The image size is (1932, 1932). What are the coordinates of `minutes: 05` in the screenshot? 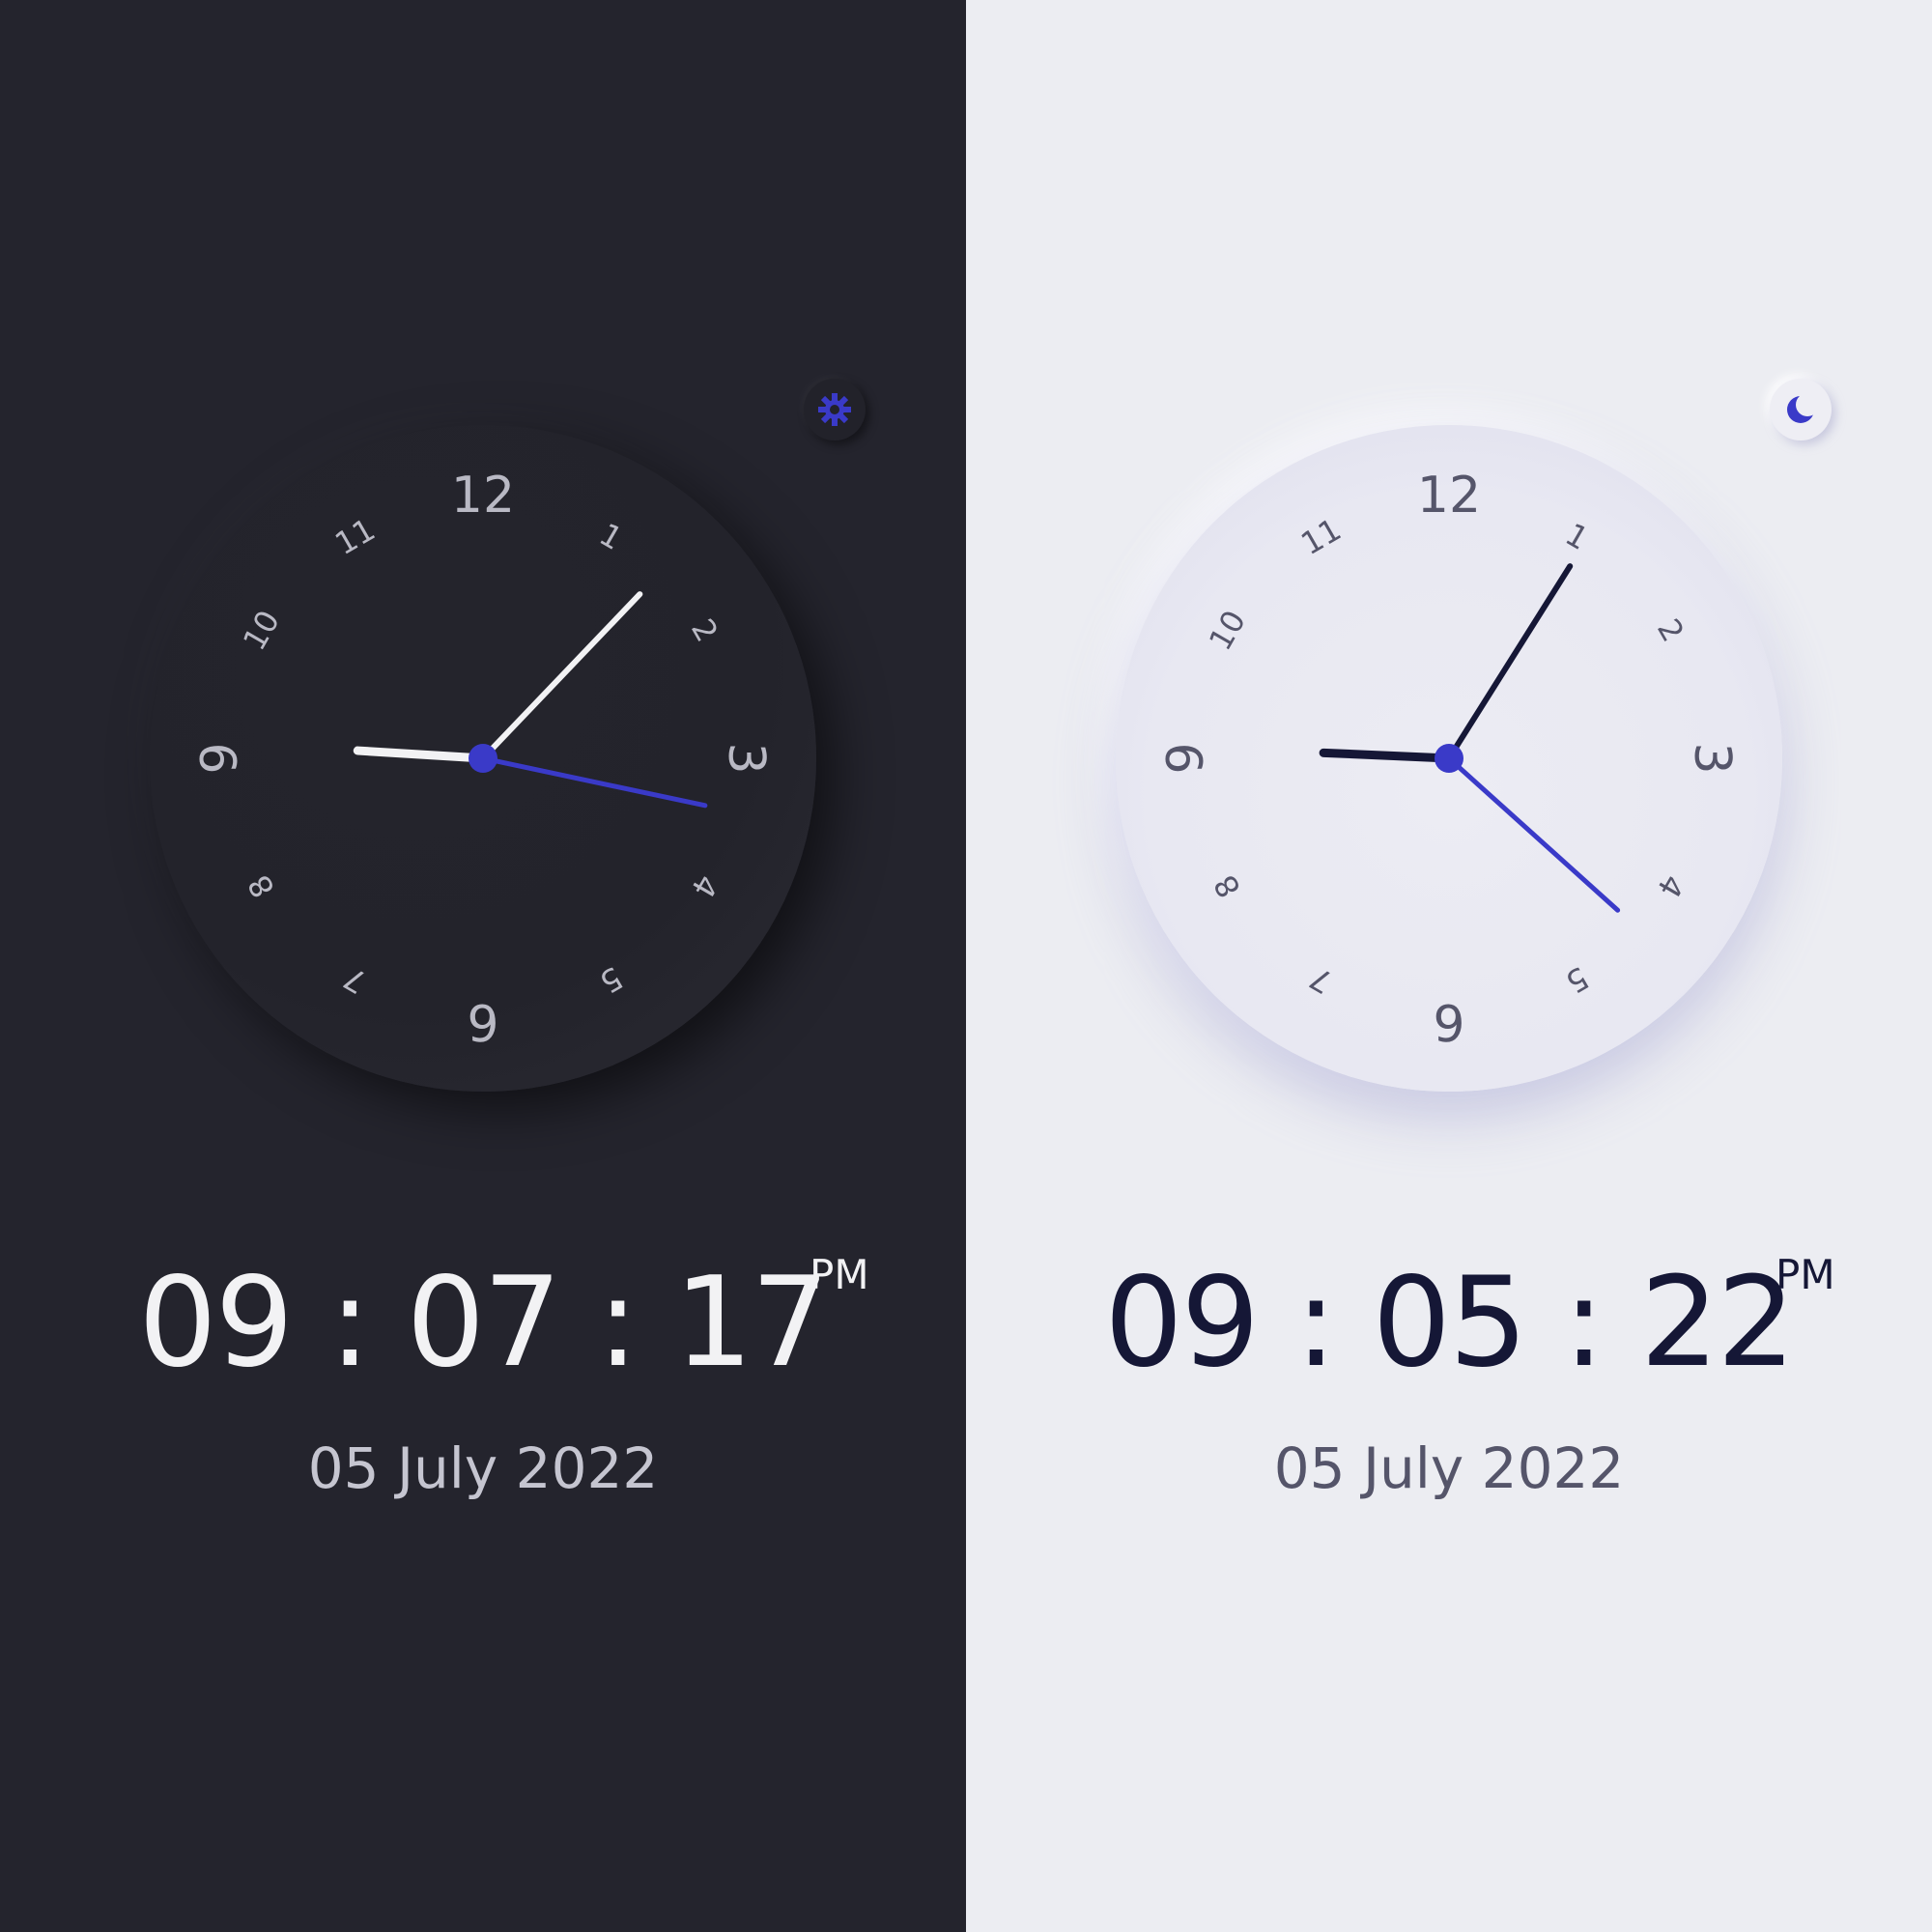 It's located at (1450, 1323).